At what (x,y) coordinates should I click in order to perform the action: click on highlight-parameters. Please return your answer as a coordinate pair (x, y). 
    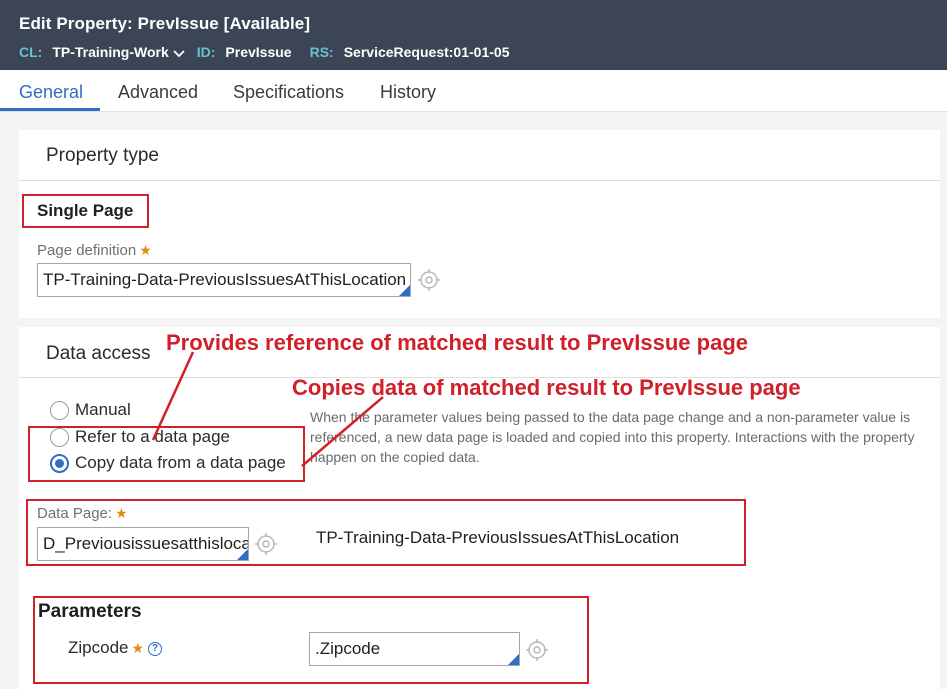
    Looking at the image, I should click on (311, 640).